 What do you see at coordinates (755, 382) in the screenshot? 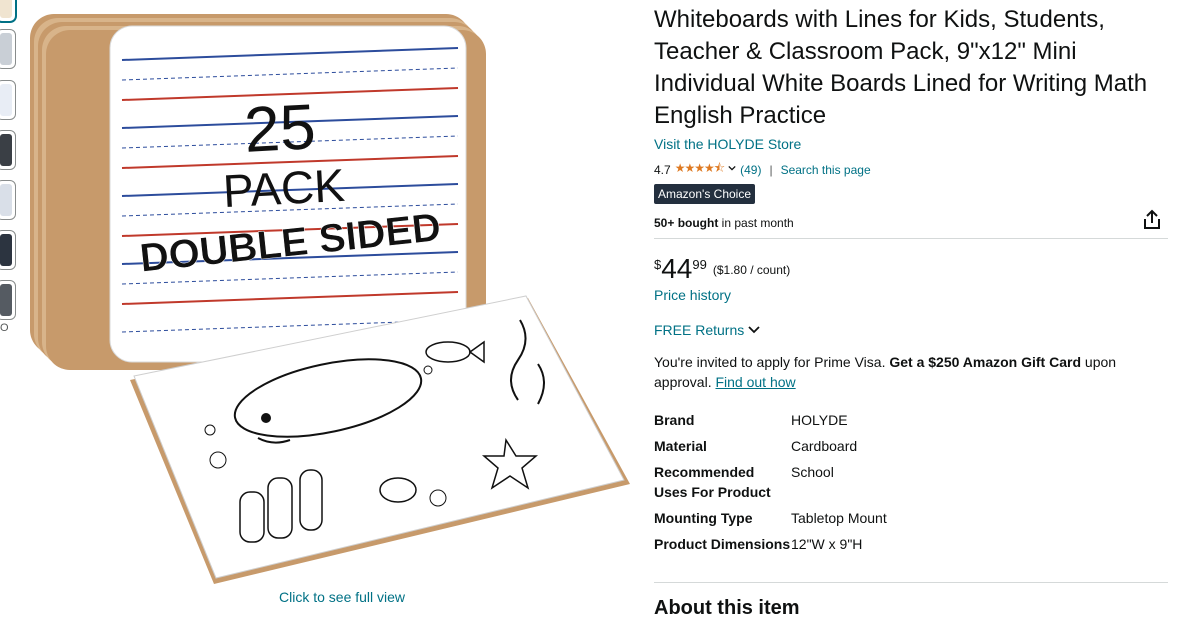
I see `find-out-how-link: Find out how` at bounding box center [755, 382].